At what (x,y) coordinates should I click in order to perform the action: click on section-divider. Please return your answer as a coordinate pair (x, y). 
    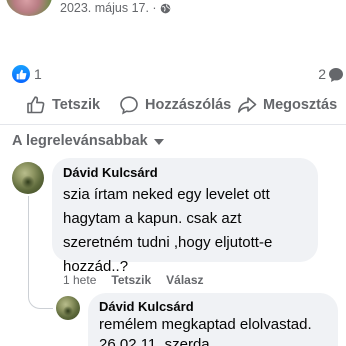
    Looking at the image, I should click on (173, 124).